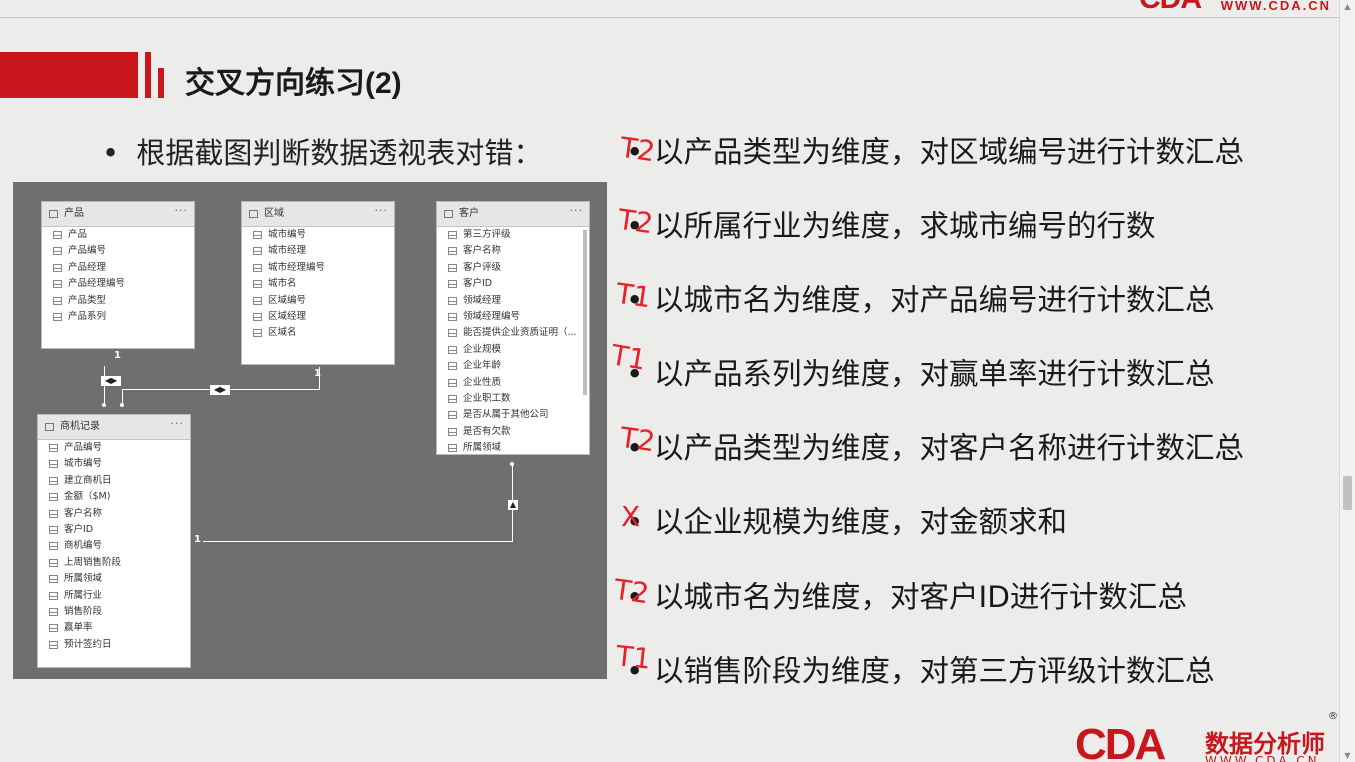  What do you see at coordinates (920, 300) in the screenshot?
I see `statement-item: • 以城市名为维度，对产品编号进行计数汇总` at bounding box center [920, 300].